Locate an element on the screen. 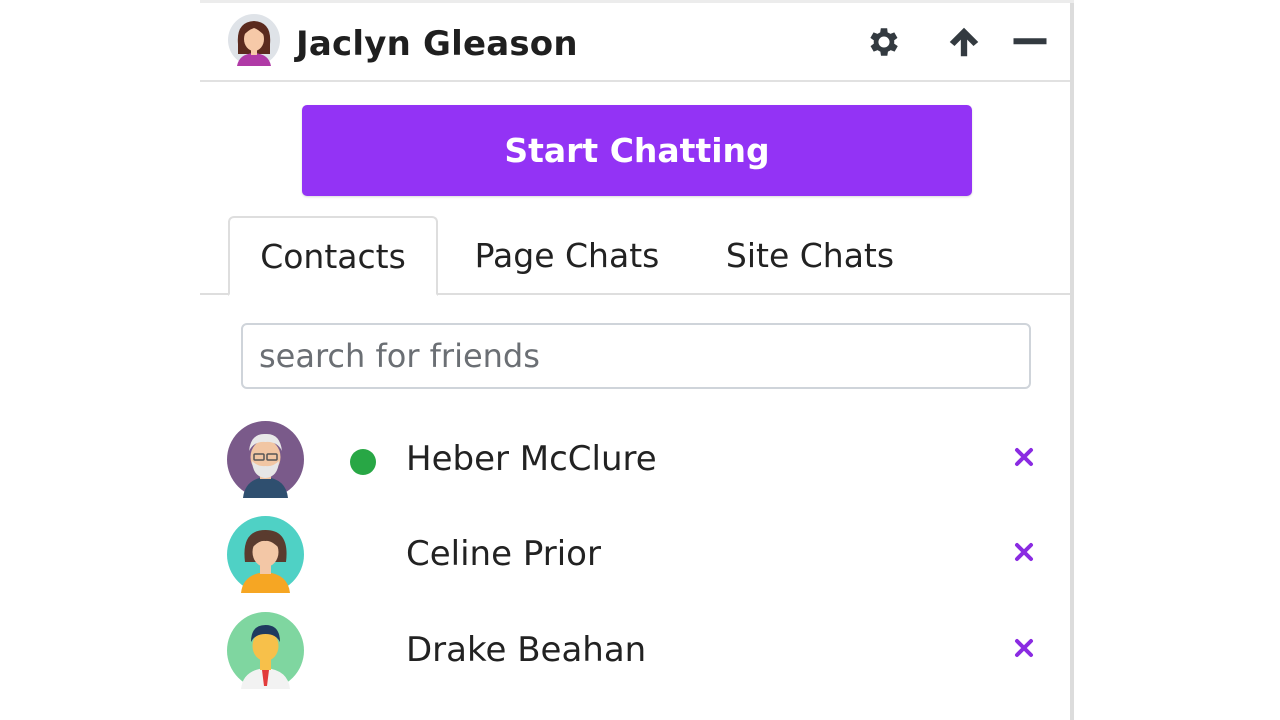 This screenshot has height=720, width=1280. user-name: Jaclyn Gleason is located at coordinates (437, 44).